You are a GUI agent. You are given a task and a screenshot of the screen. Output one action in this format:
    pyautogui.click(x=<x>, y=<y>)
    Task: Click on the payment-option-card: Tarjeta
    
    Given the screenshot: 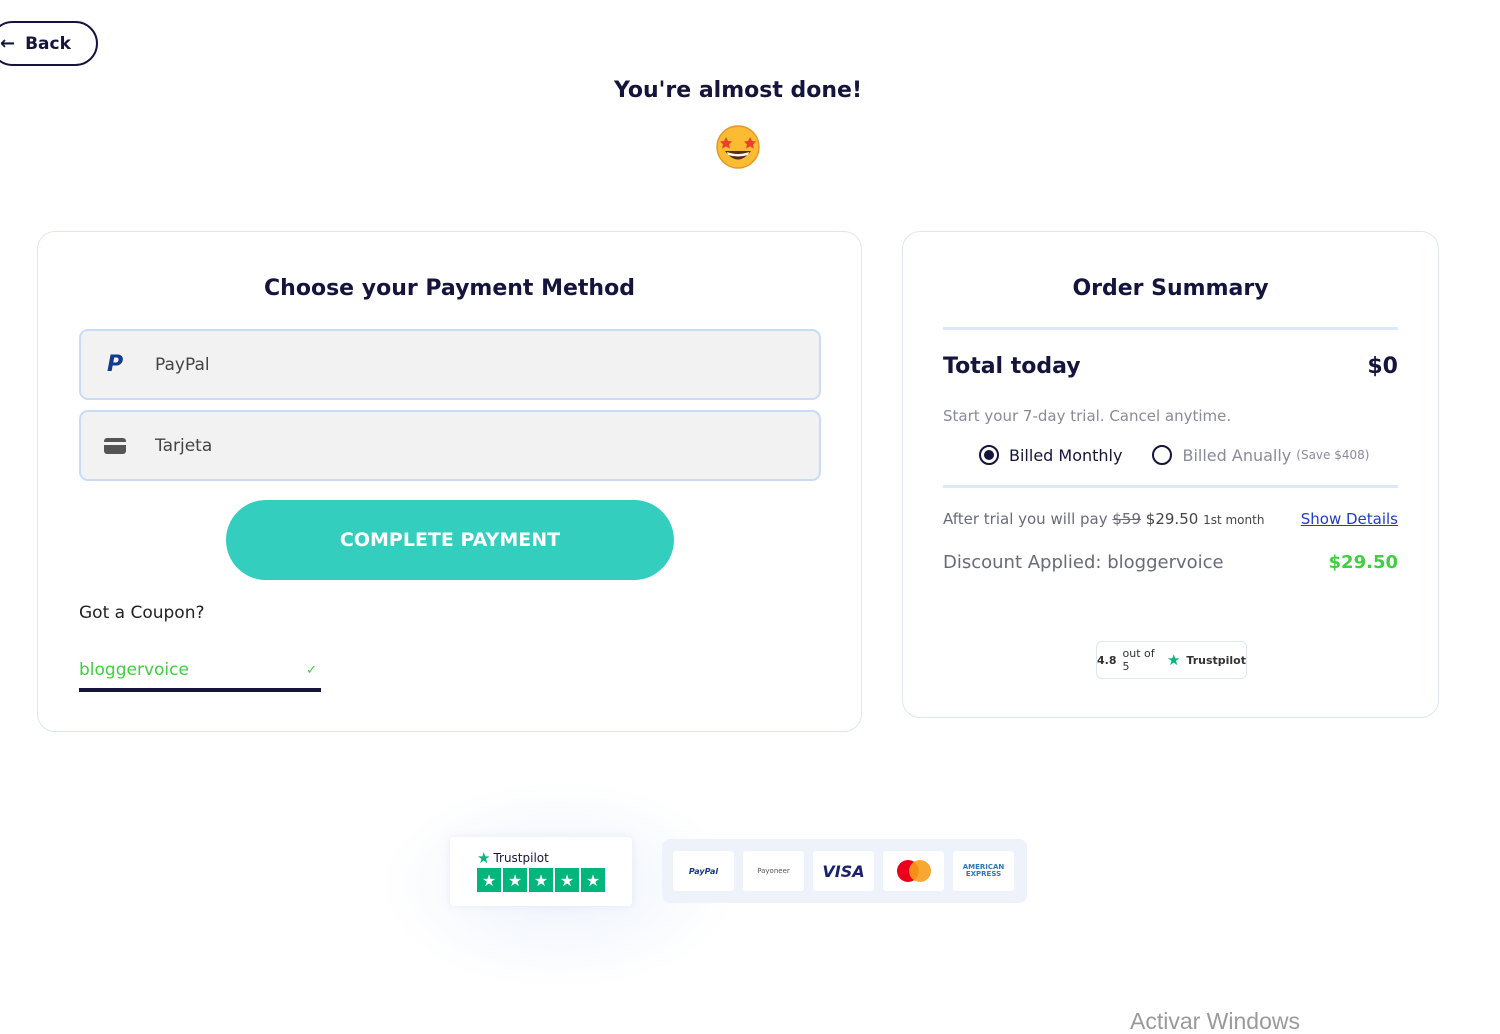 What is the action you would take?
    pyautogui.click(x=450, y=445)
    